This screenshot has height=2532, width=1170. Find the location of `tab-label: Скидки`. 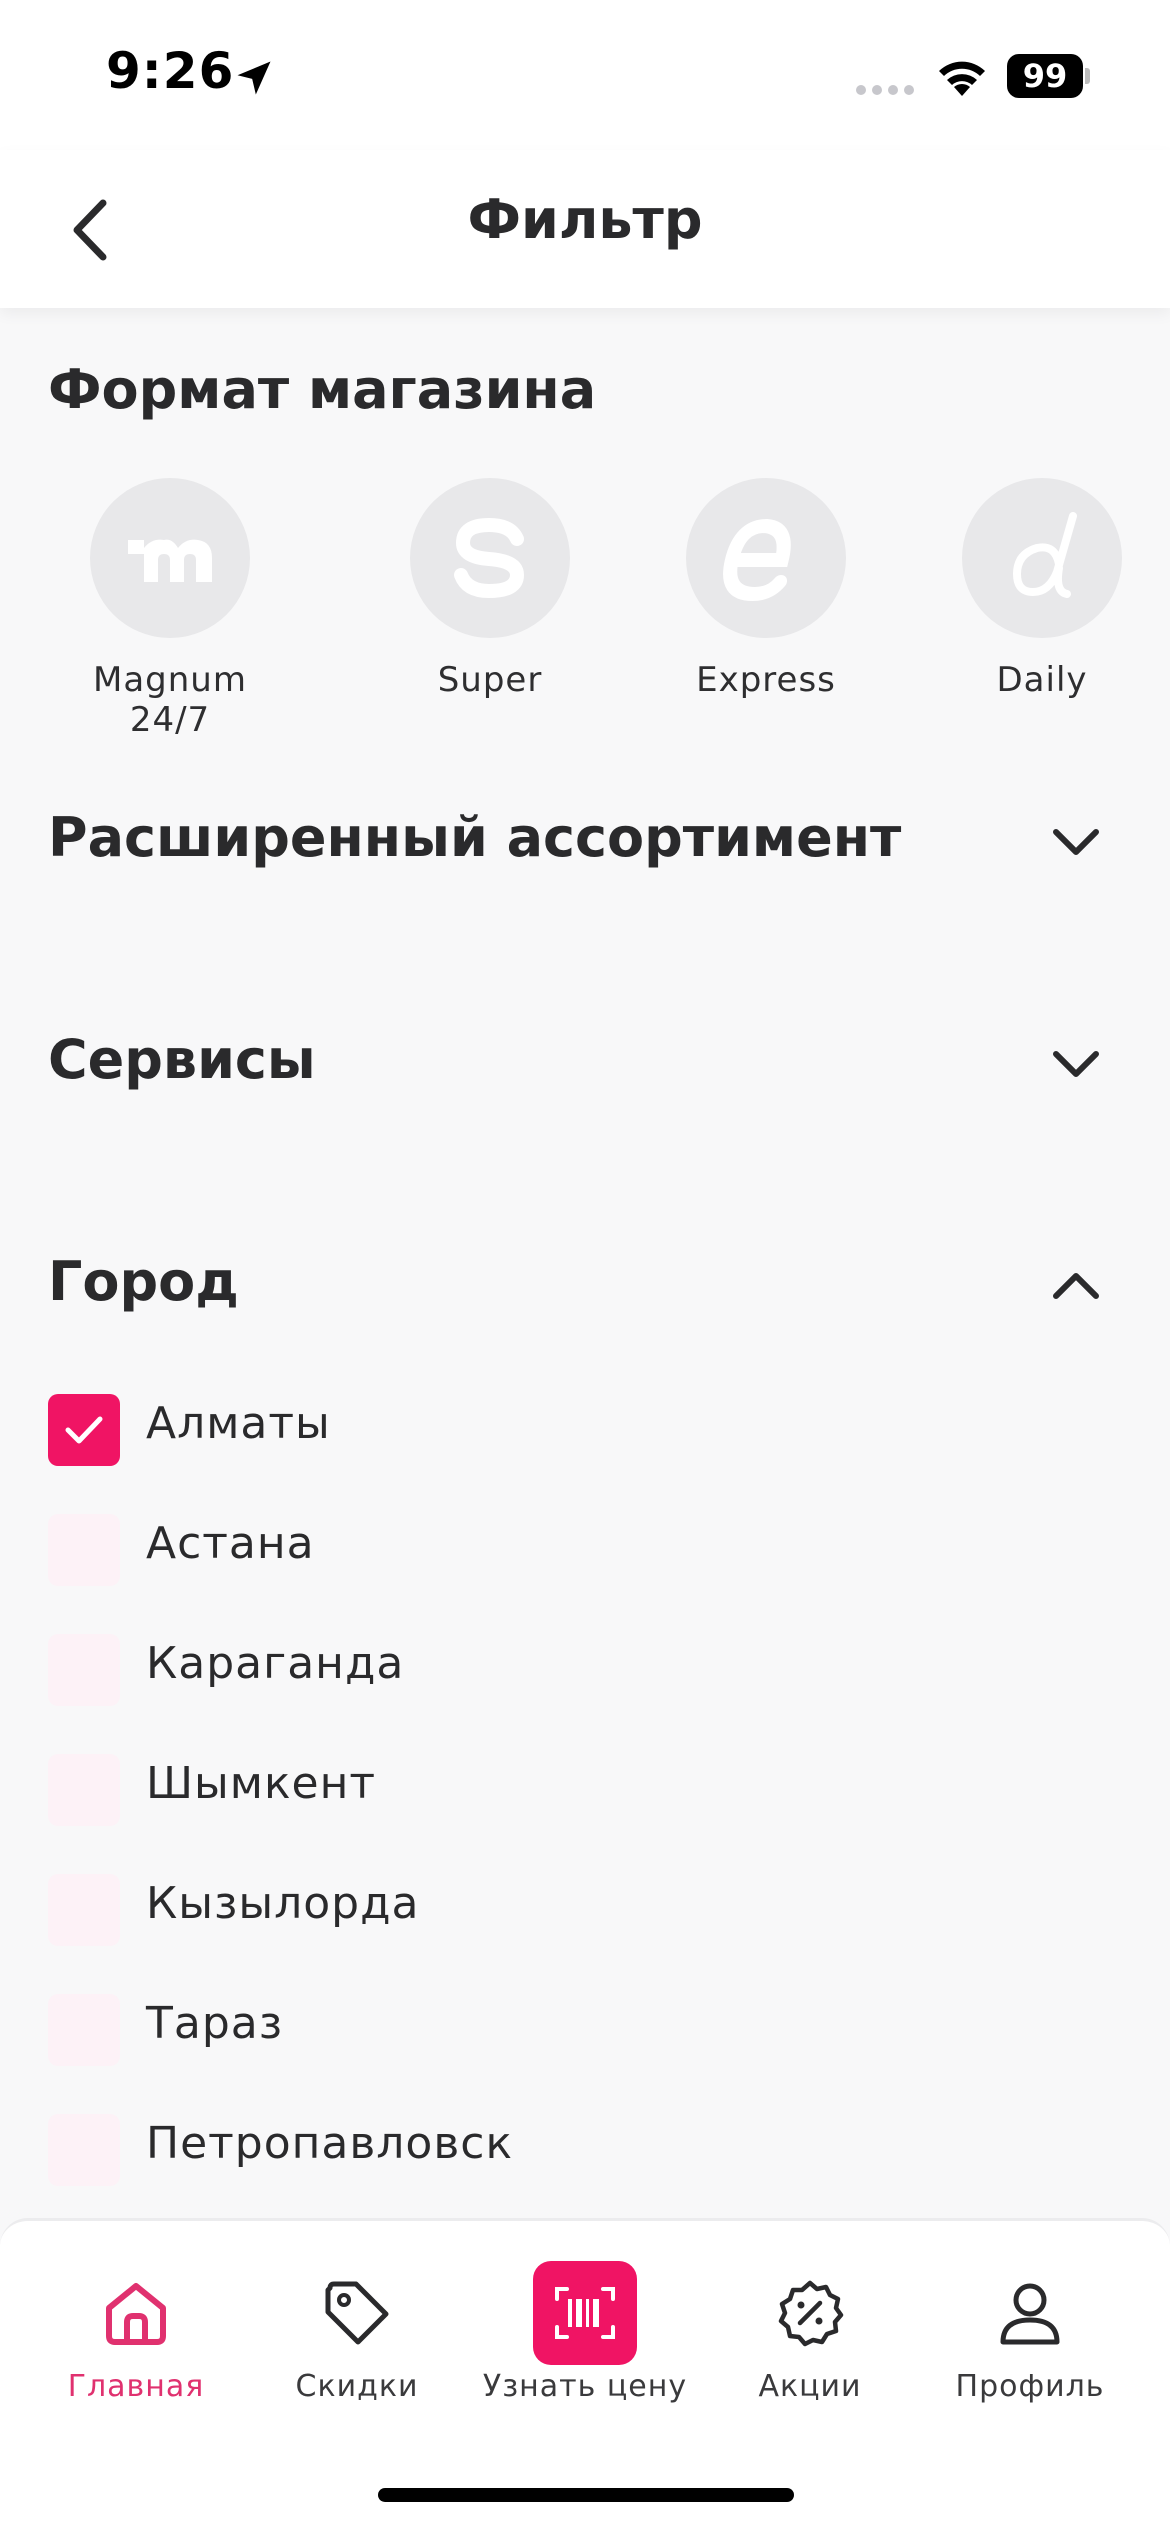

tab-label: Скидки is located at coordinates (357, 2386).